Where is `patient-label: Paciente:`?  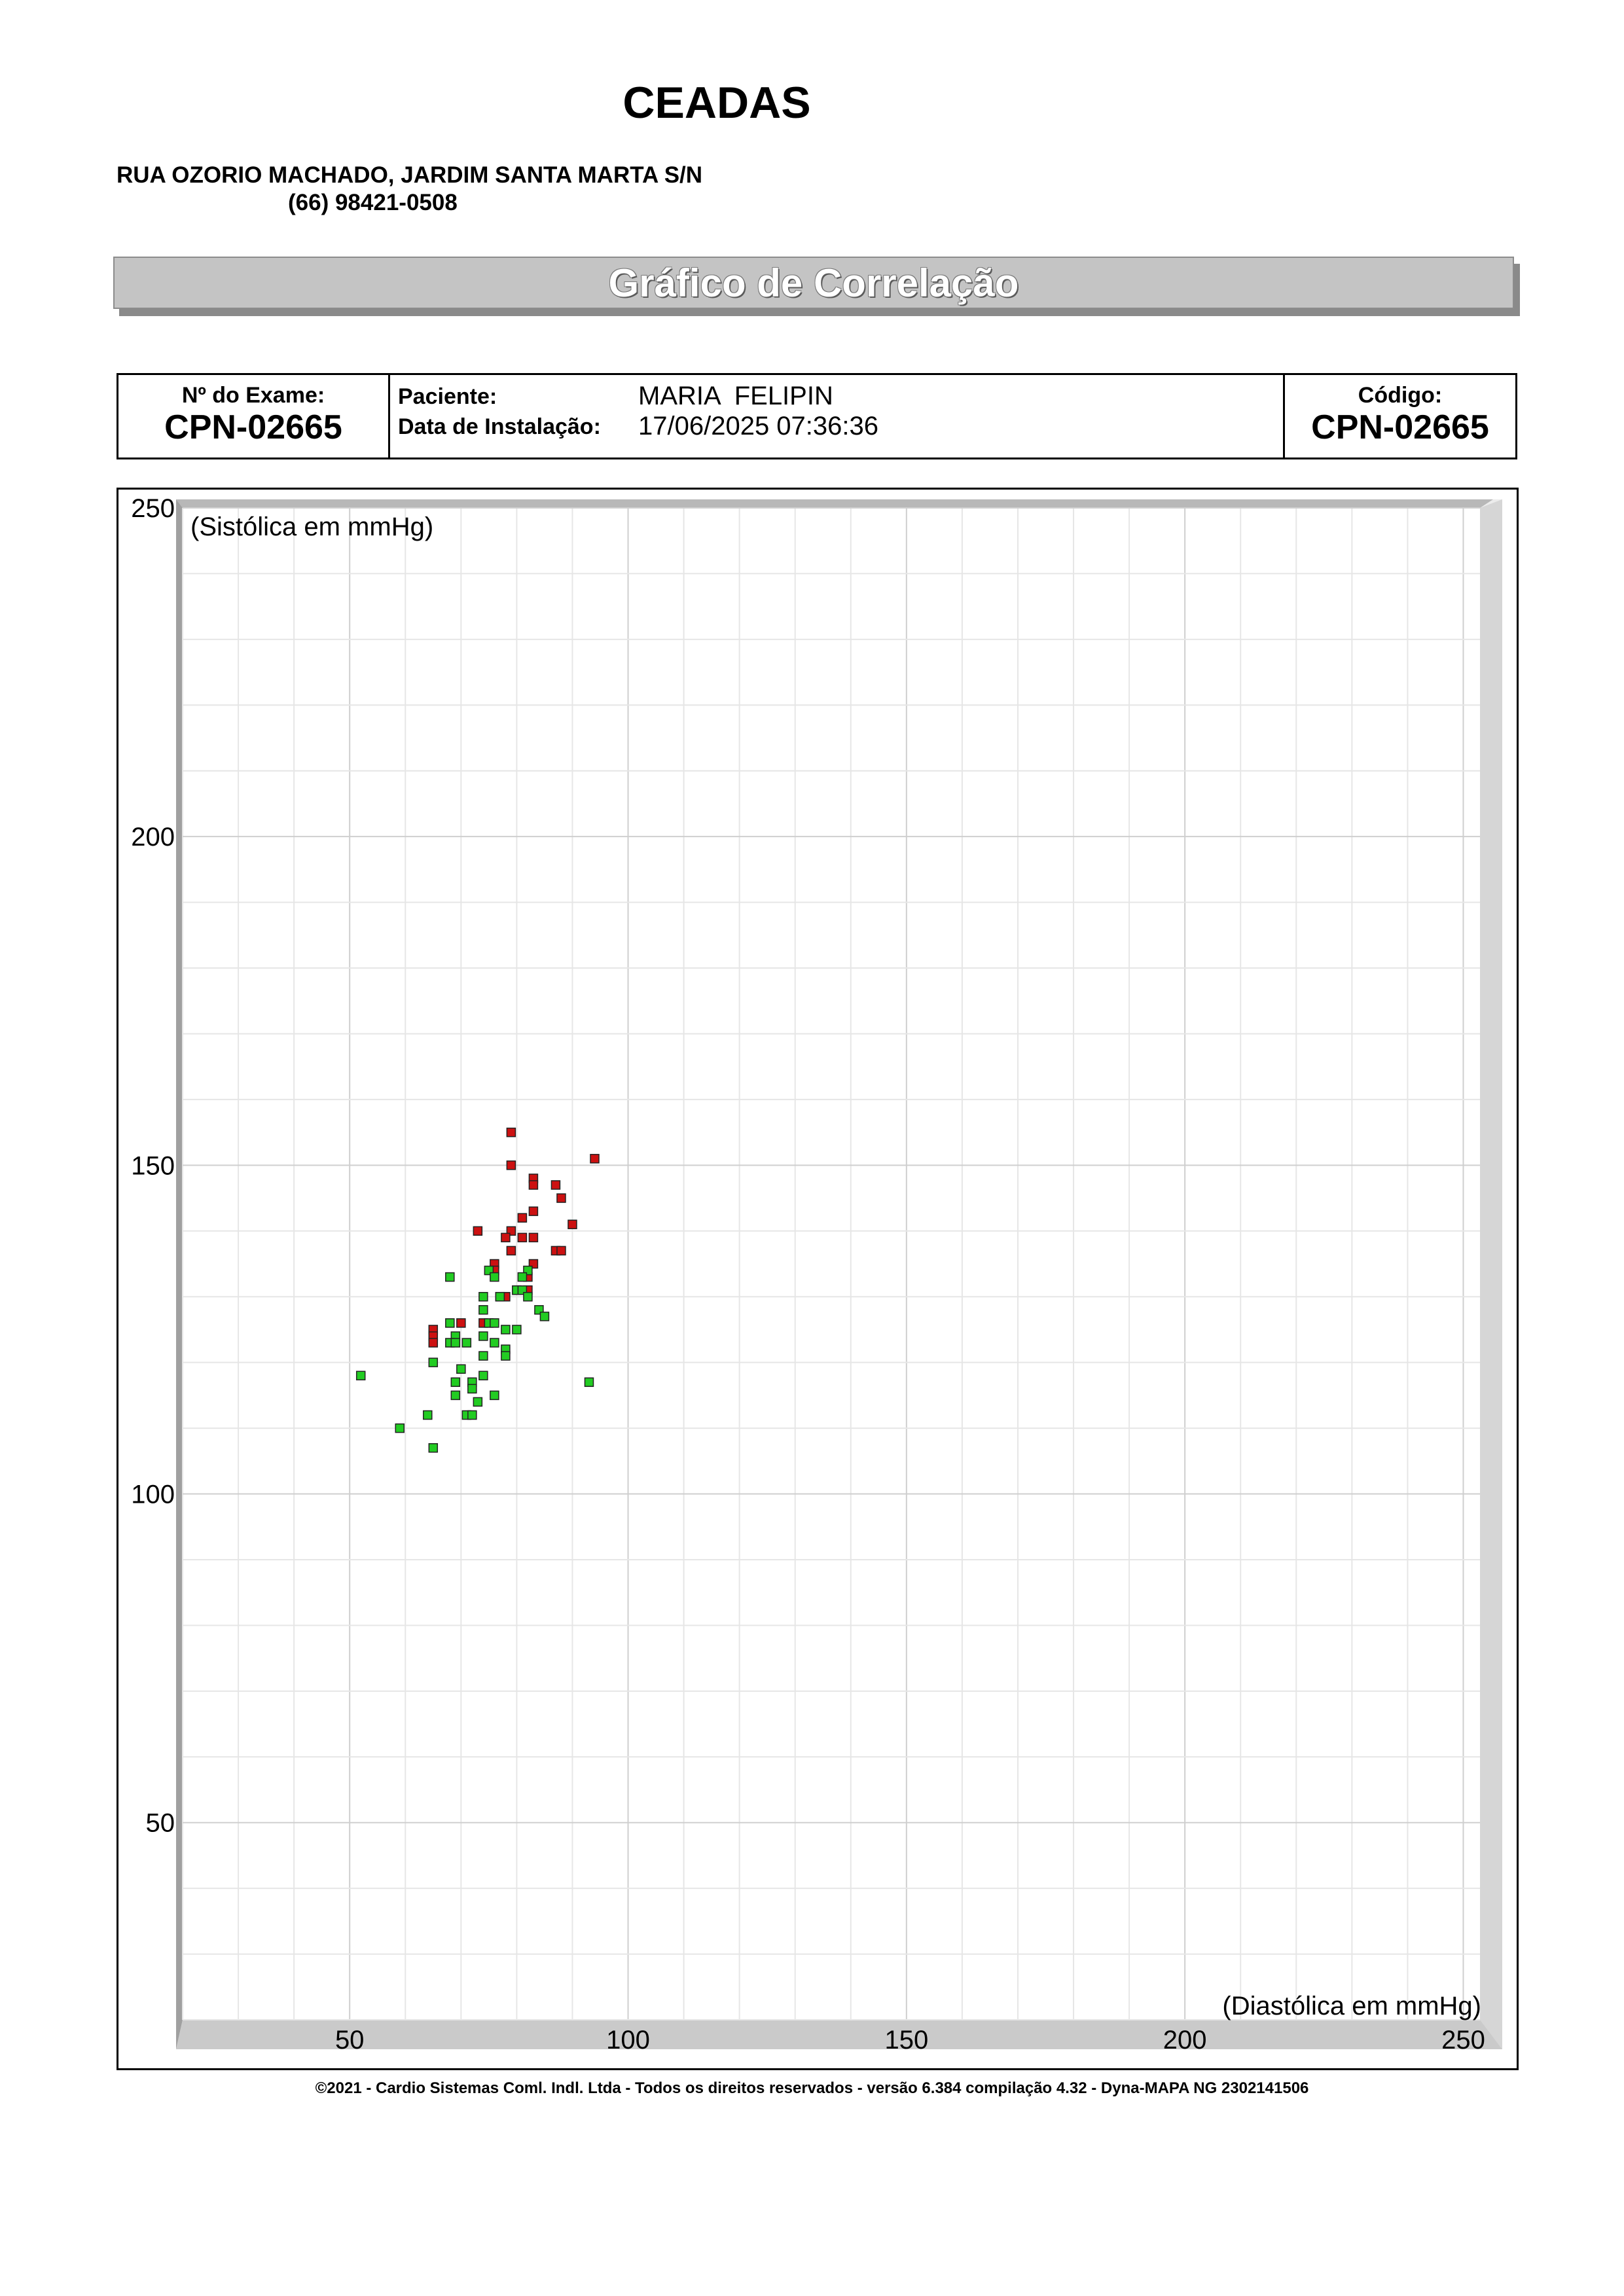
patient-label: Paciente: is located at coordinates (447, 396).